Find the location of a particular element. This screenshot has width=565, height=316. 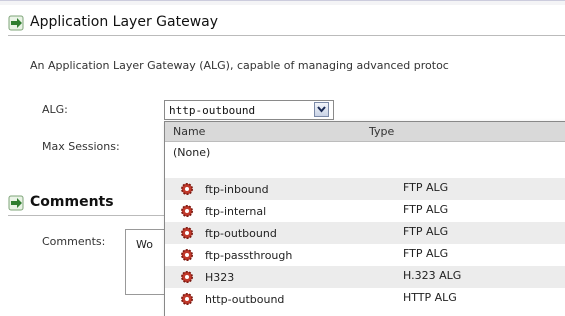

option-name: ftp-outbound is located at coordinates (241, 233).